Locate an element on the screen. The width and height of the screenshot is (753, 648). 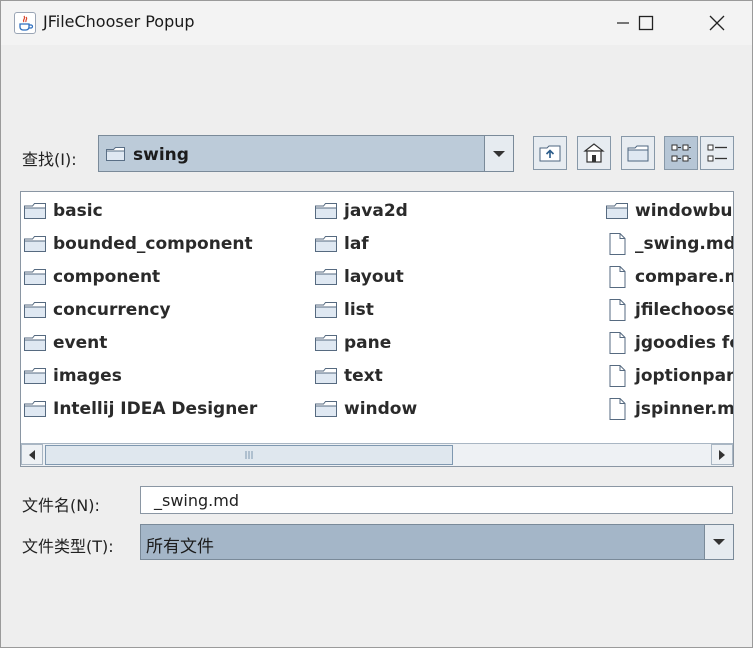
horizontal-scrollbar is located at coordinates (377, 454).